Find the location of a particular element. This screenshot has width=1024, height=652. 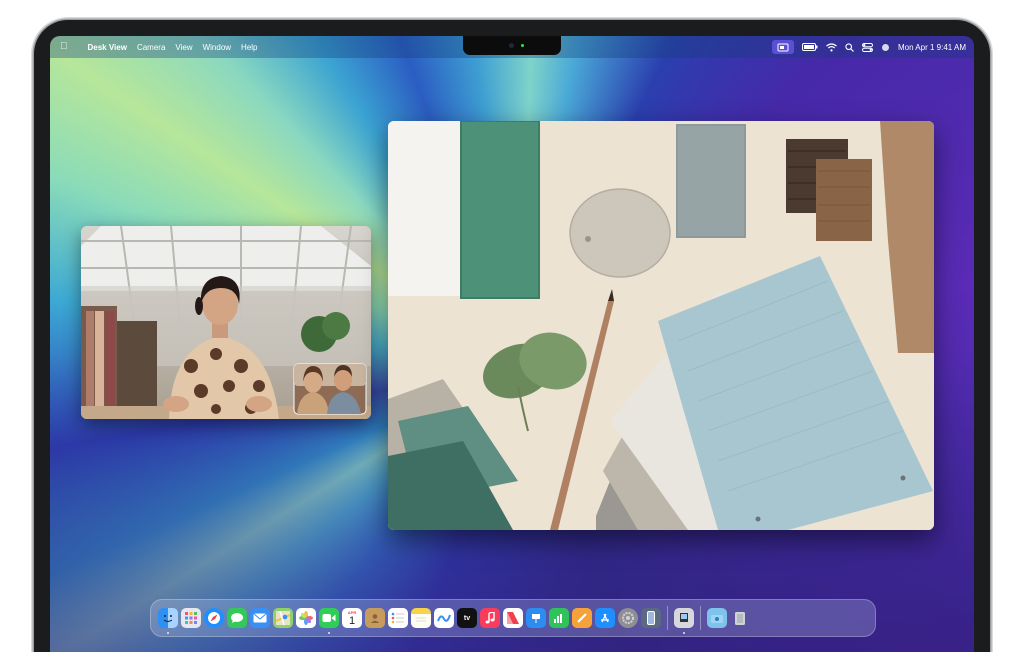

system-settings-icon is located at coordinates (628, 618).